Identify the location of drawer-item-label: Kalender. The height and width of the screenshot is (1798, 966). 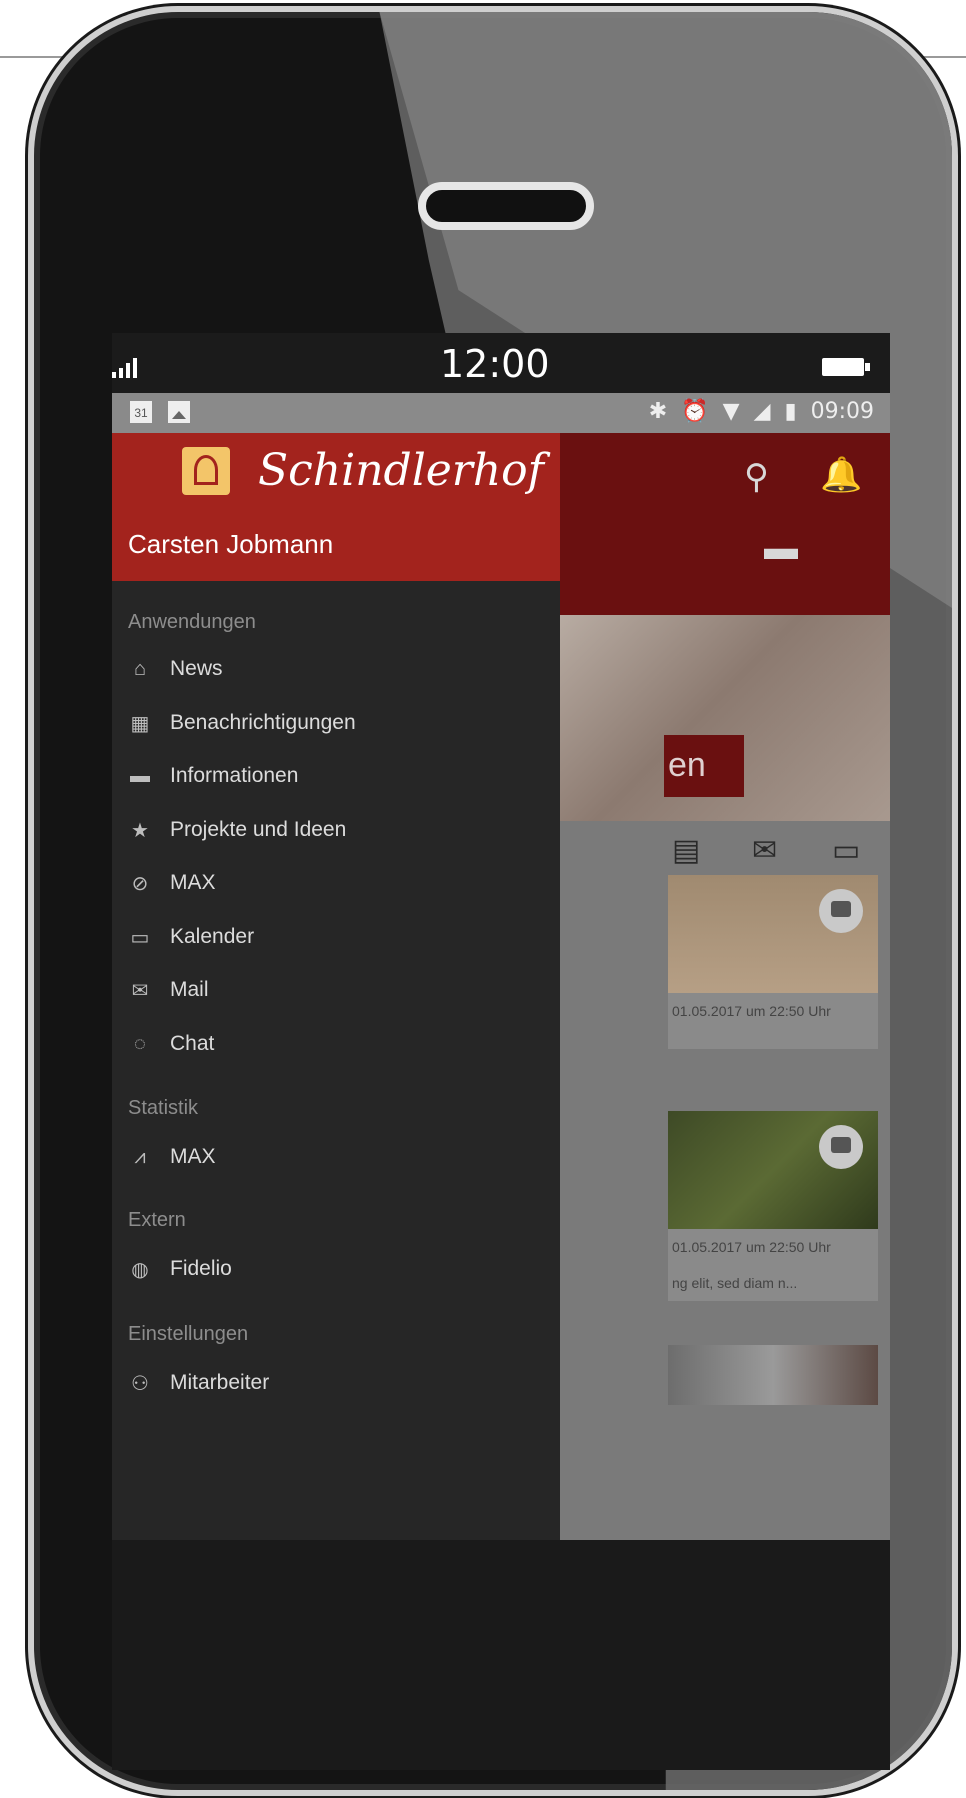
(212, 936).